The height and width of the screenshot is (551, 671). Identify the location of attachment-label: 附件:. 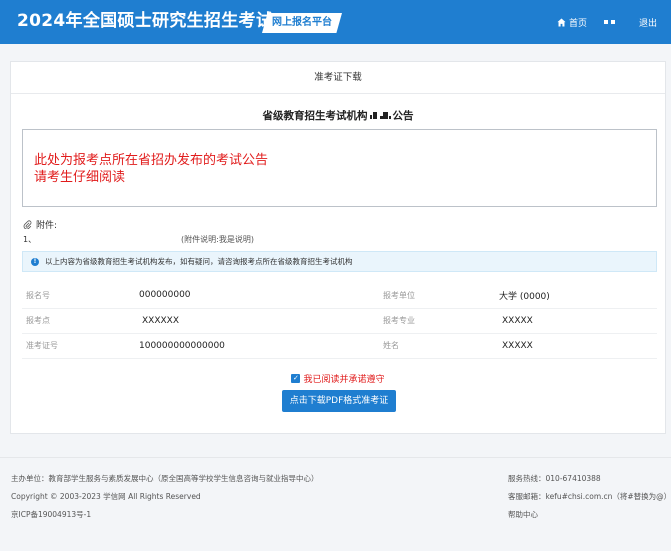
(47, 226).